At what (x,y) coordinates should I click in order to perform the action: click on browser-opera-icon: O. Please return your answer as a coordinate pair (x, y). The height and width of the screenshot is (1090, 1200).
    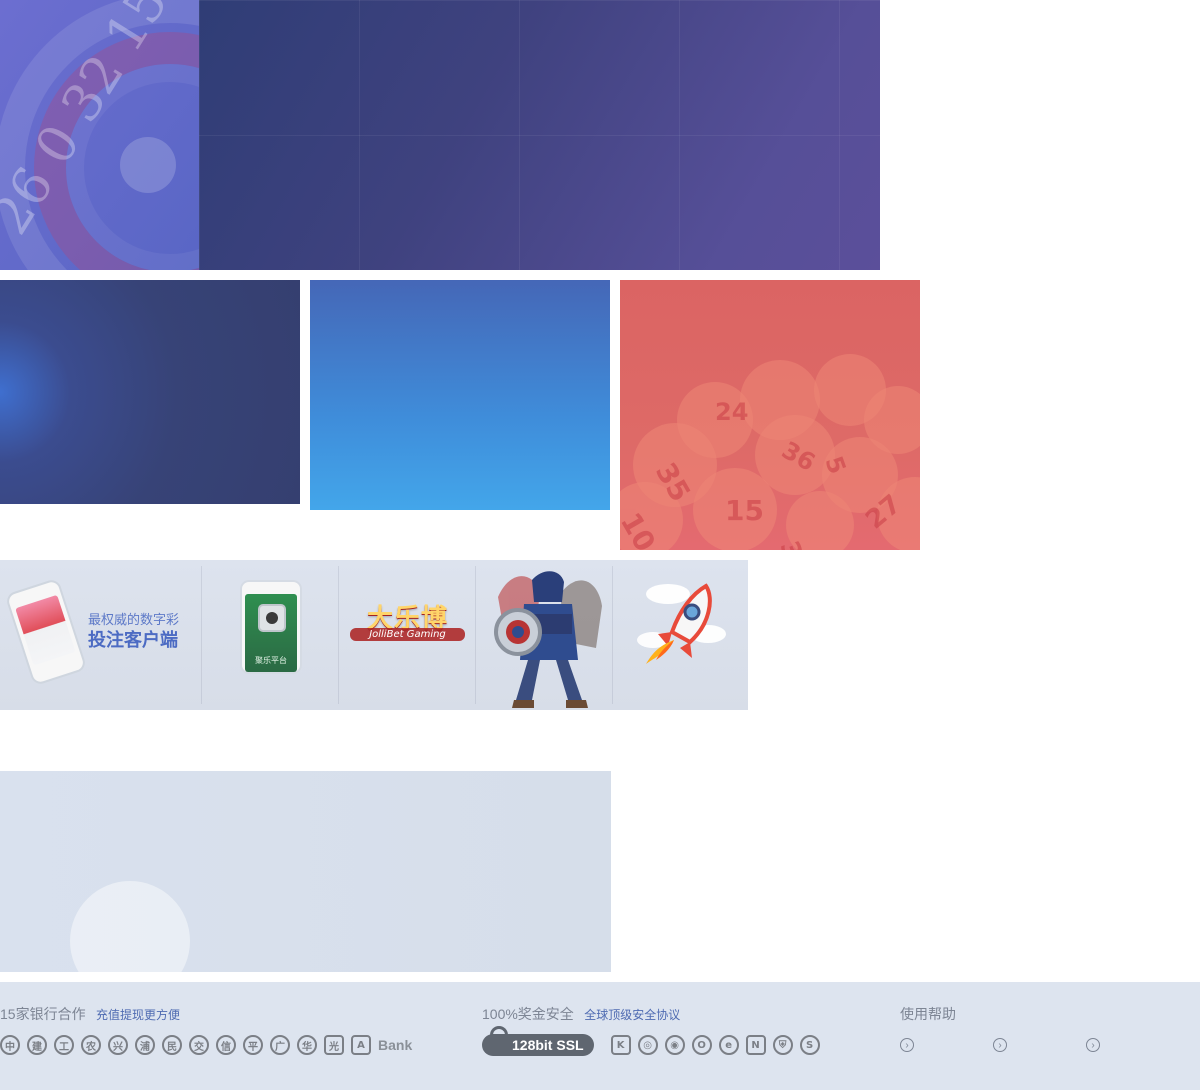
    Looking at the image, I should click on (701, 1045).